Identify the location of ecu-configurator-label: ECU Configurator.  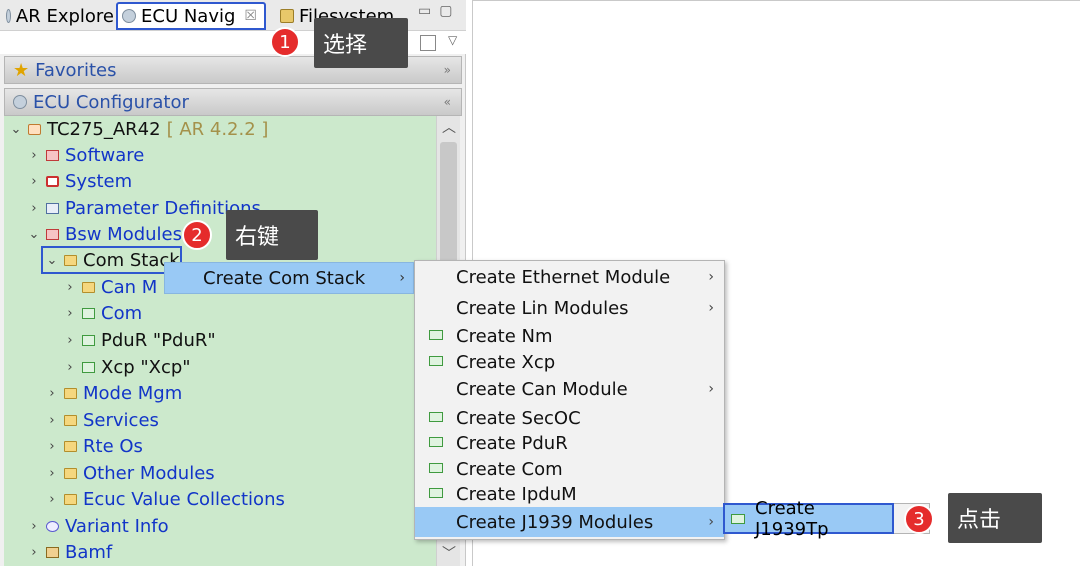
(111, 102).